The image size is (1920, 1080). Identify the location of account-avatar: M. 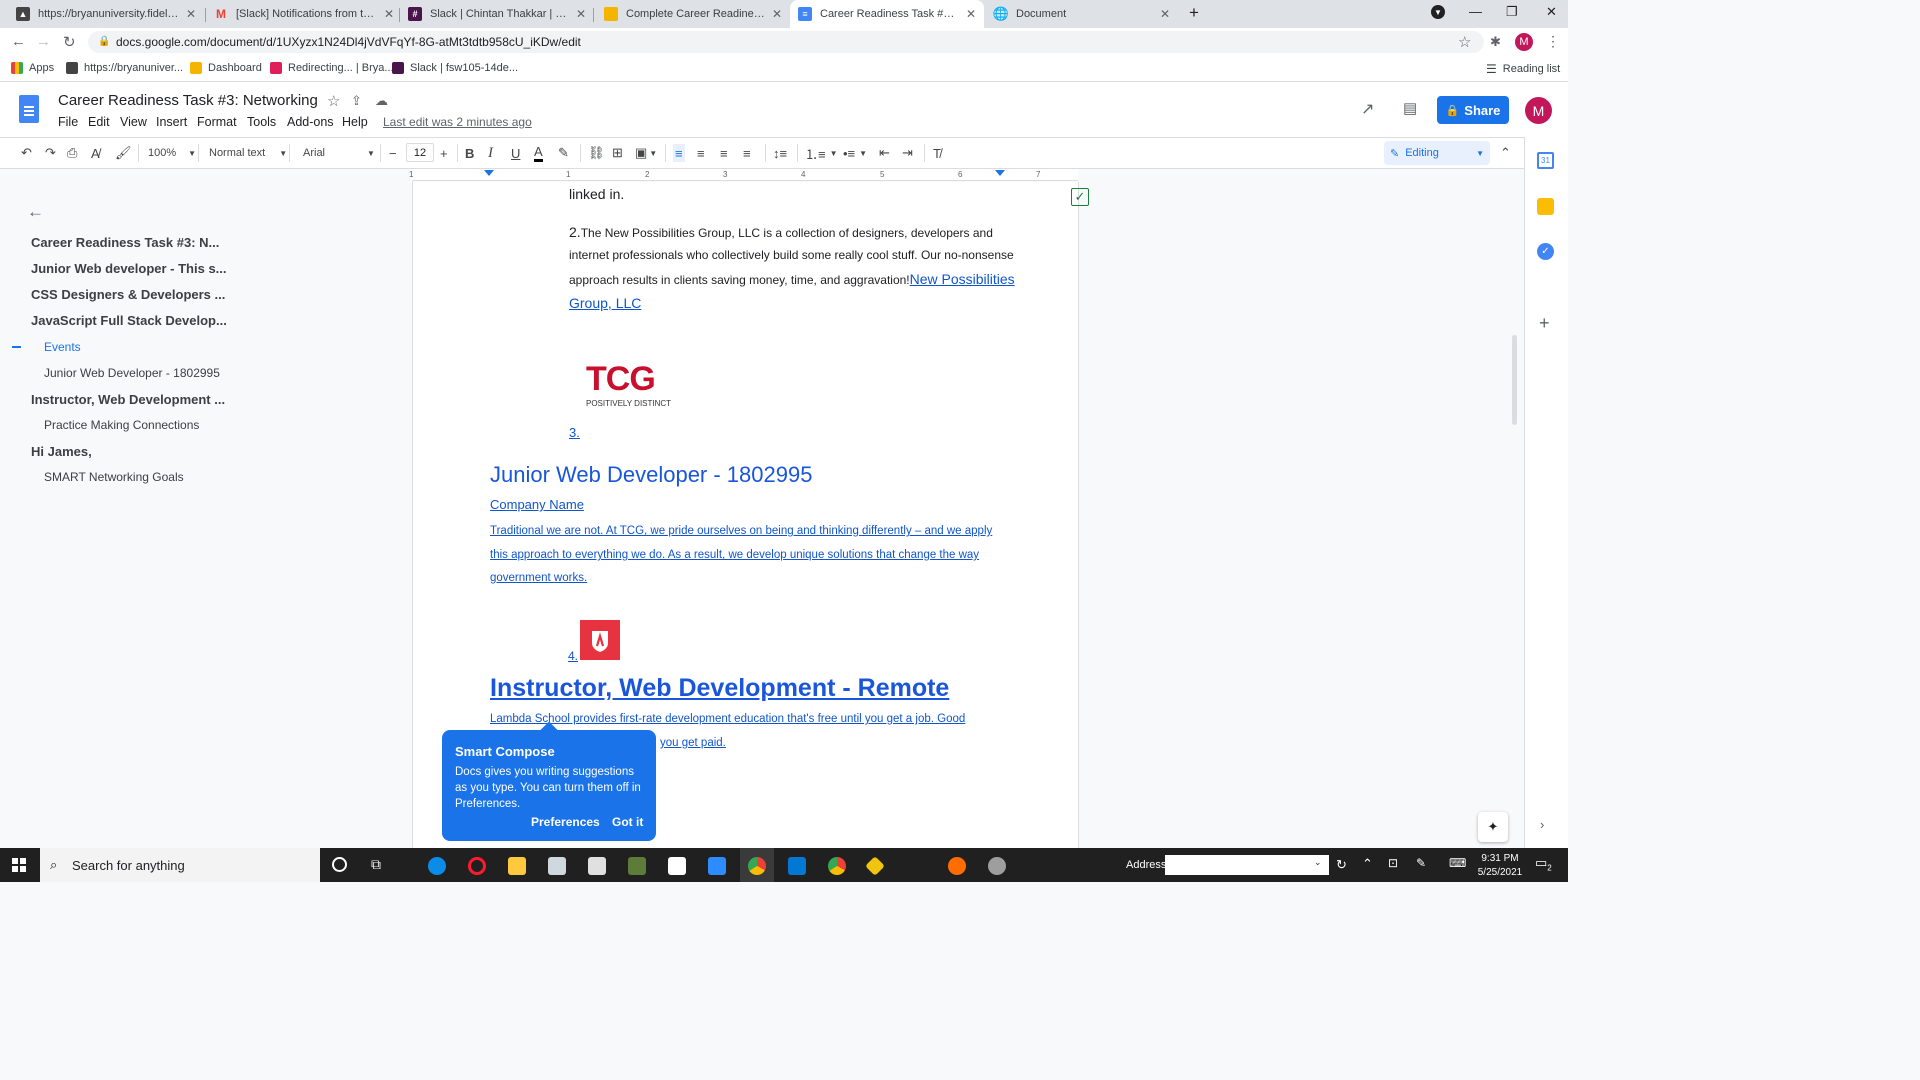
(1538, 110).